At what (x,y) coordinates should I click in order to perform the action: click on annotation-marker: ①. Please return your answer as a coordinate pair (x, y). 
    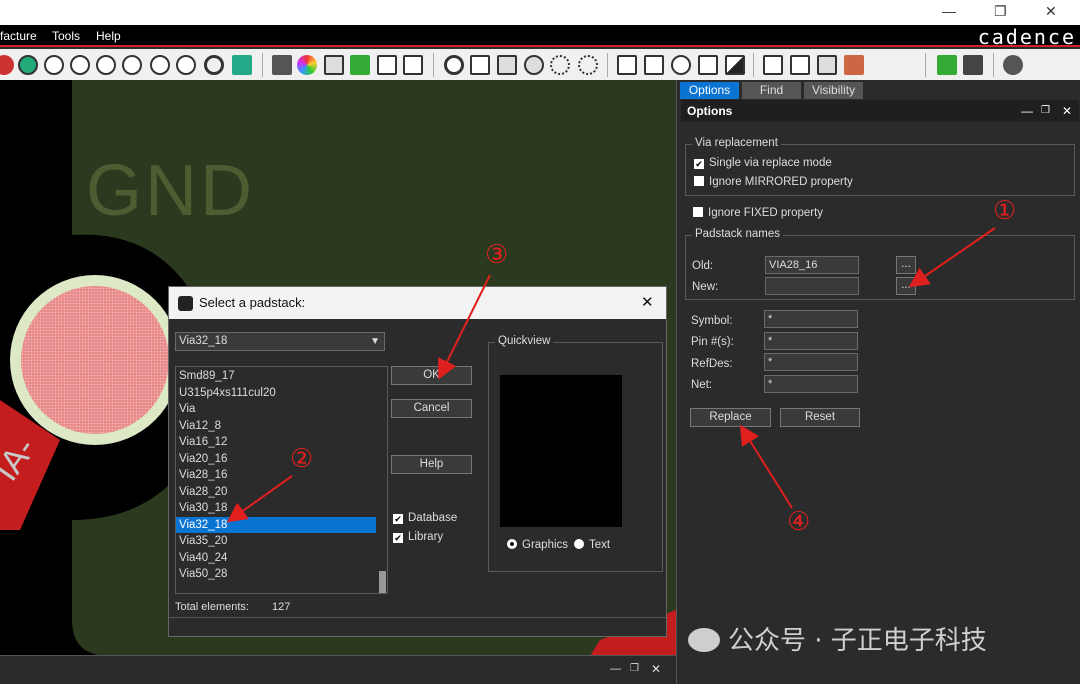
    Looking at the image, I should click on (1005, 211).